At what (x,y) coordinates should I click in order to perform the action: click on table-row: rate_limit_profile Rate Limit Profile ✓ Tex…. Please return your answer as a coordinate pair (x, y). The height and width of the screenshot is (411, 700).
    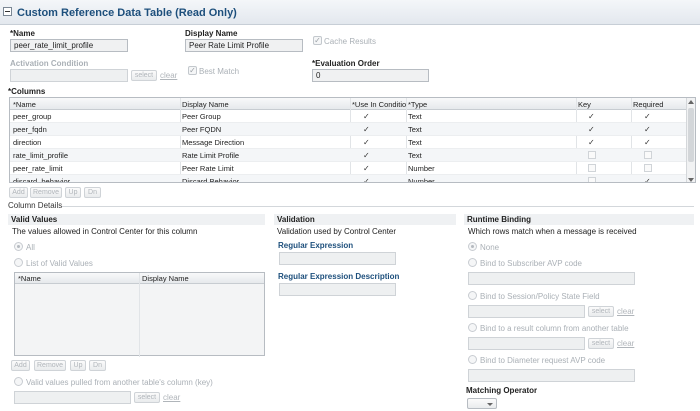
    Looking at the image, I should click on (349, 155).